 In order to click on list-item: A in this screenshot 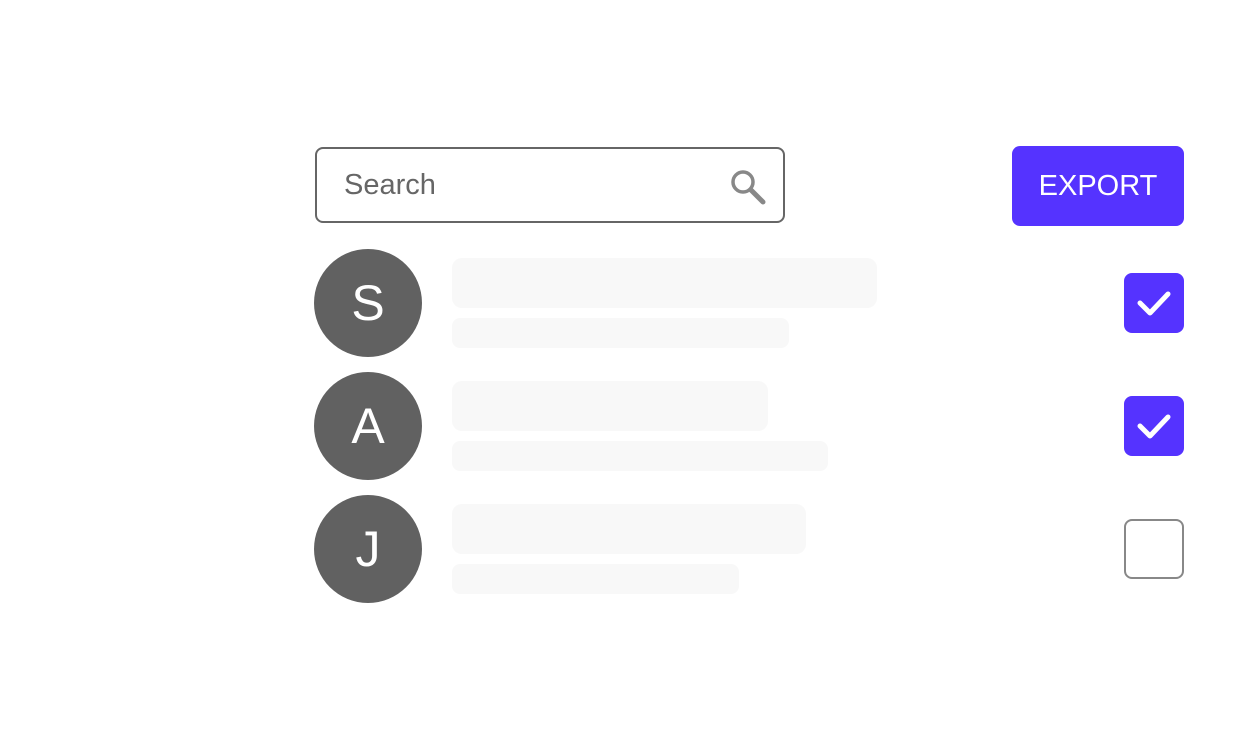, I will do `click(749, 426)`.